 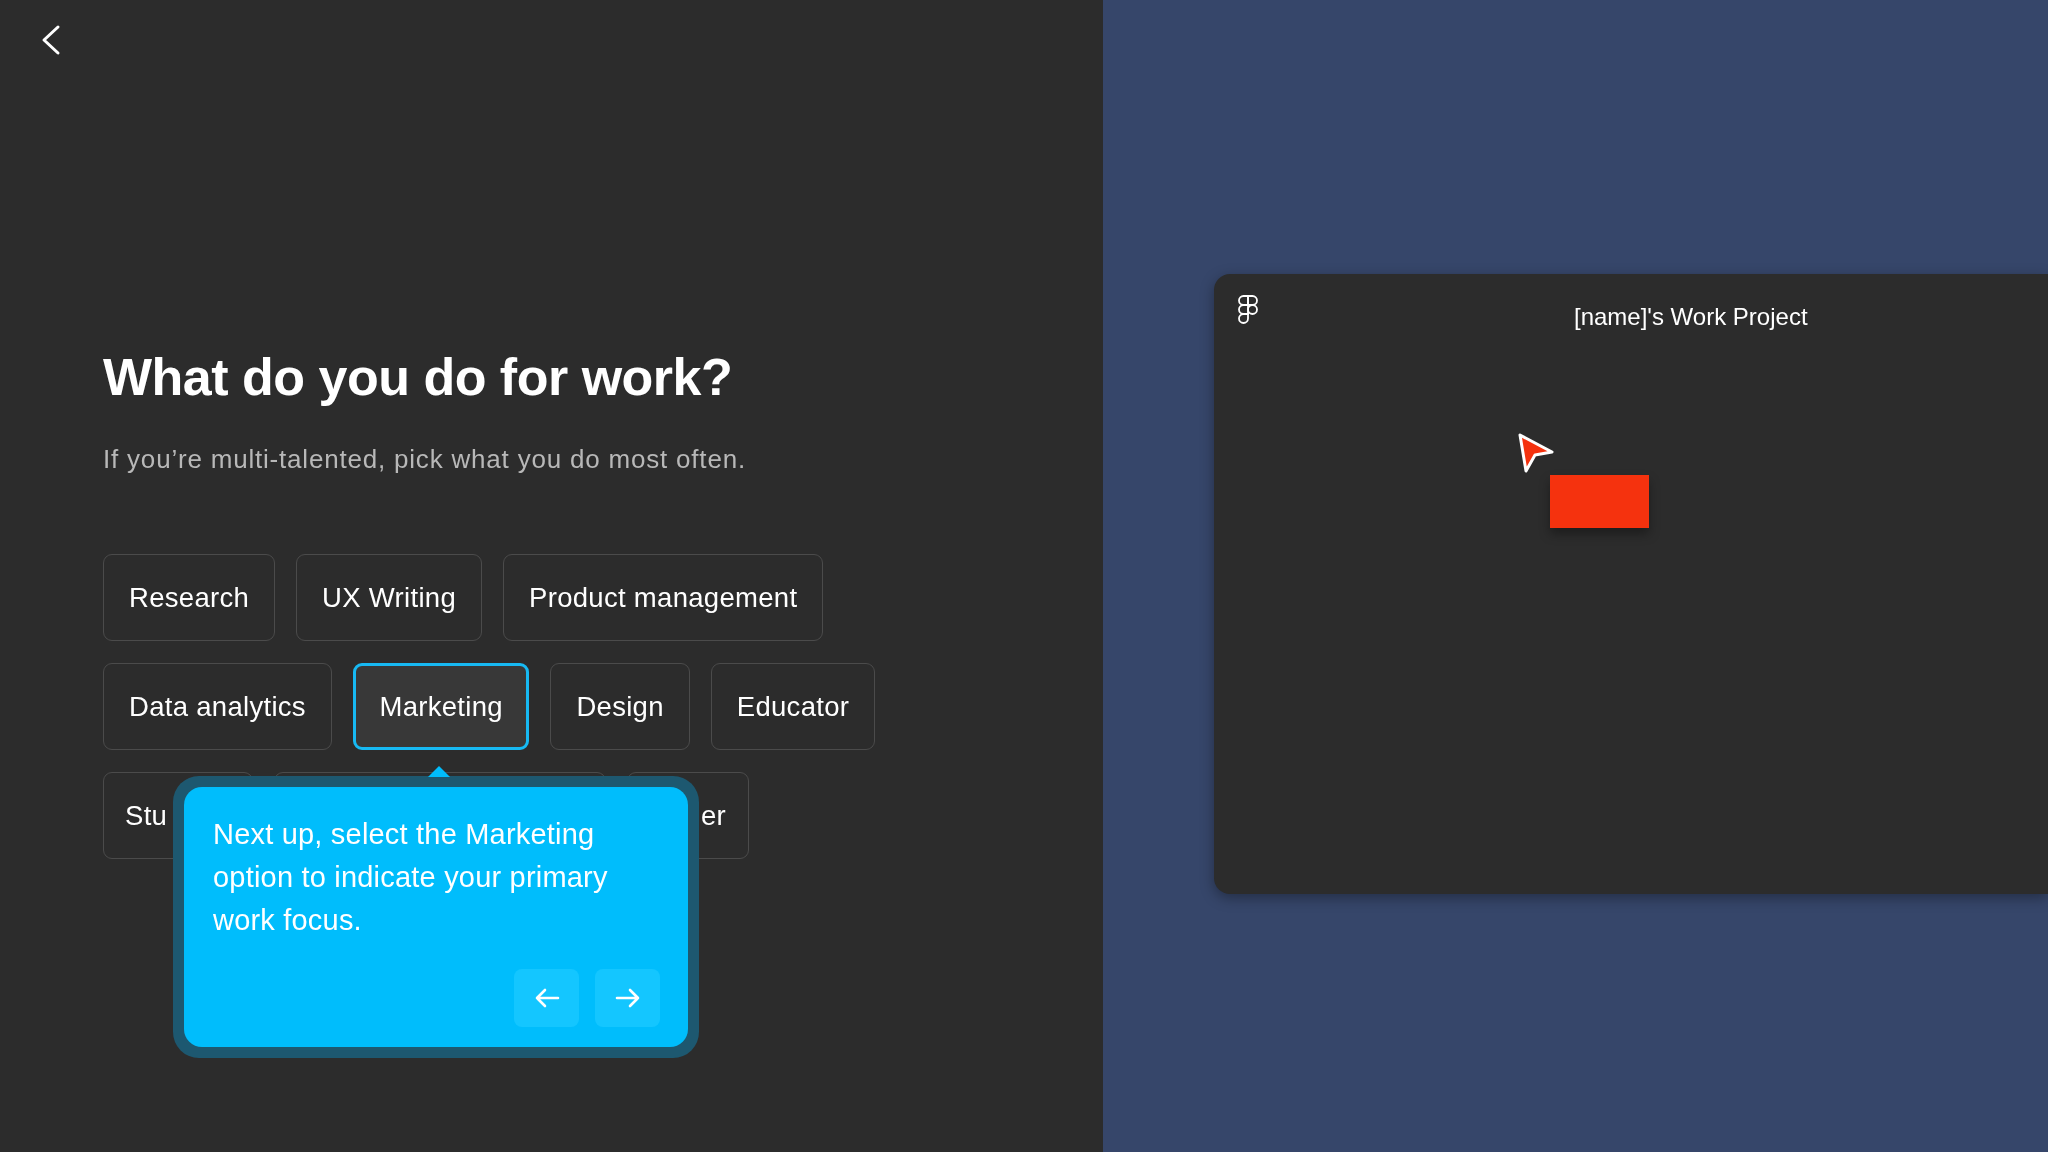 I want to click on tooltip-text: Next up, select the Marketing option to indicate your primary work focus., so click(x=411, y=878).